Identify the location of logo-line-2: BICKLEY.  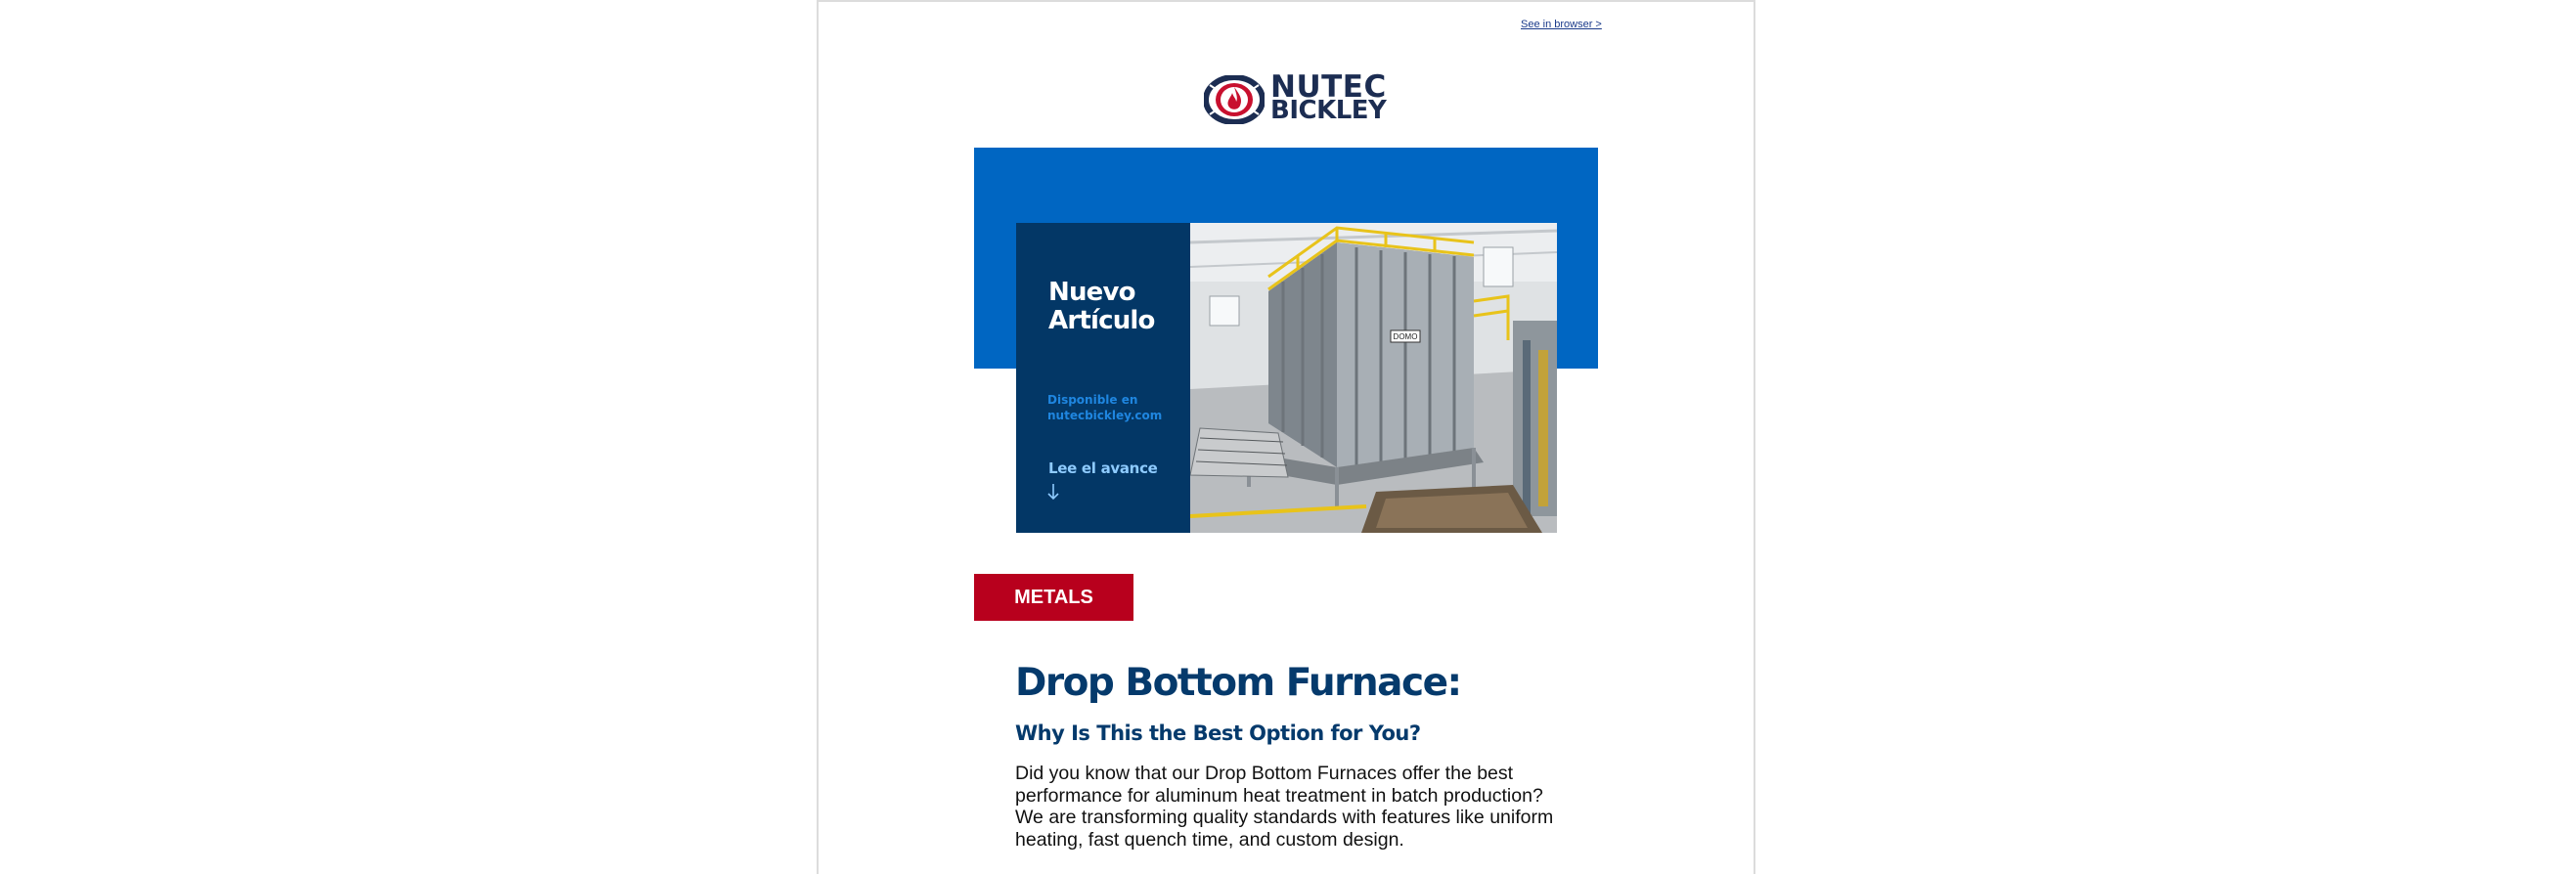
(1328, 110).